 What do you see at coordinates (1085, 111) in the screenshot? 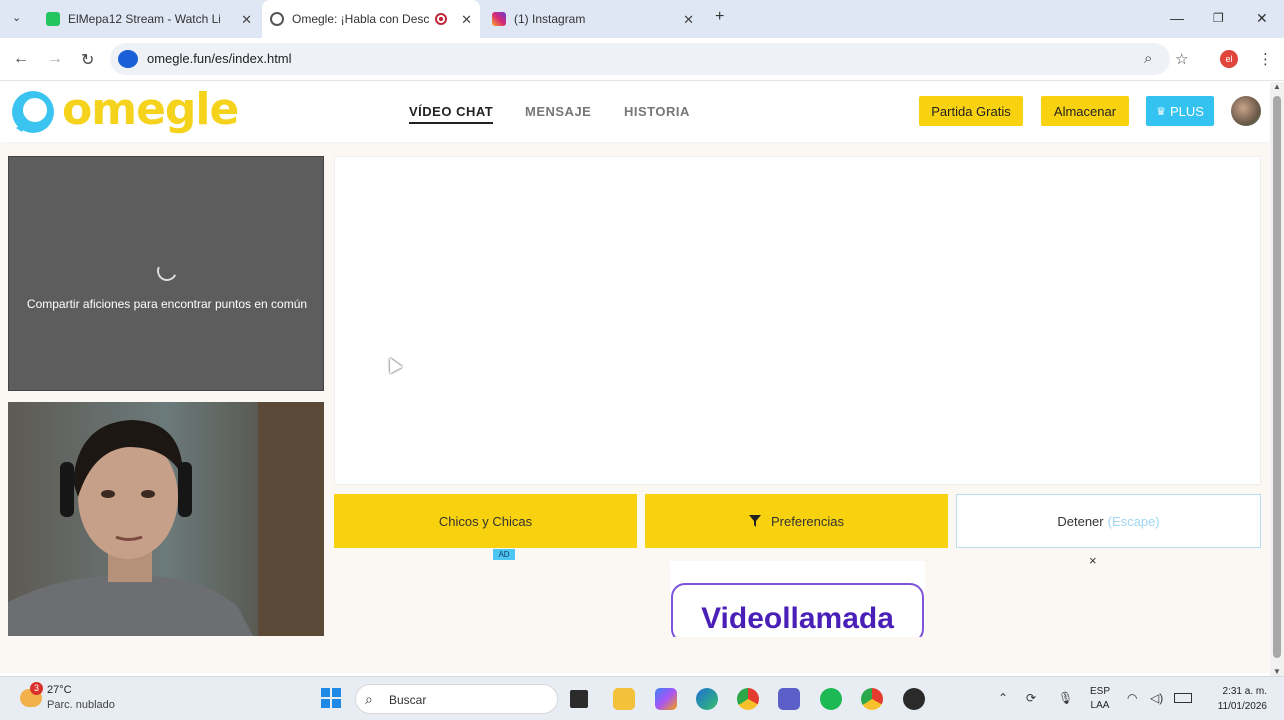
I see `store-button: Almacenar` at bounding box center [1085, 111].